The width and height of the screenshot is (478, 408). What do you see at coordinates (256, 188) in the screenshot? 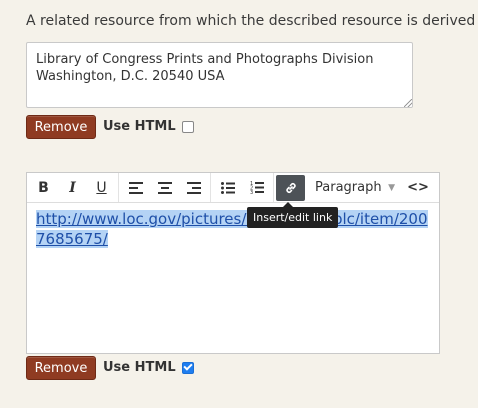
I see `numbered-list-icon: 123` at bounding box center [256, 188].